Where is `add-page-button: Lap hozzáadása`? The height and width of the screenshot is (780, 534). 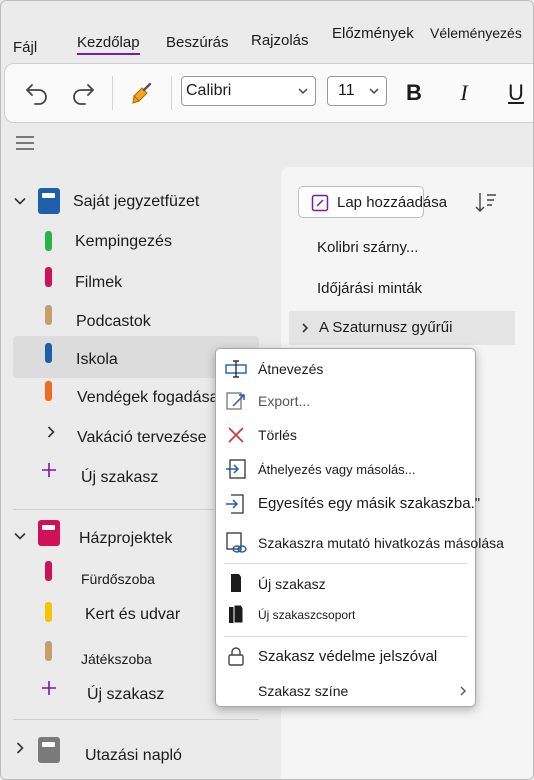
add-page-button: Lap hozzáadása is located at coordinates (372, 202).